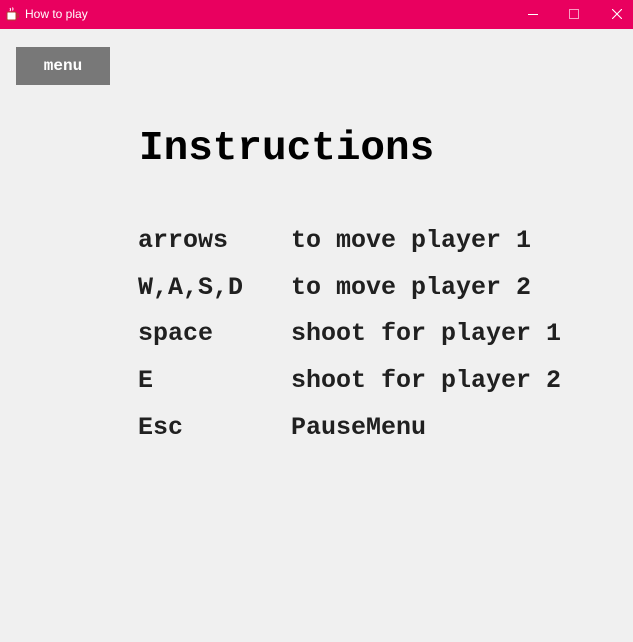 This screenshot has width=633, height=642. Describe the element at coordinates (411, 240) in the screenshot. I see `instruction-action: to move player 1` at that location.